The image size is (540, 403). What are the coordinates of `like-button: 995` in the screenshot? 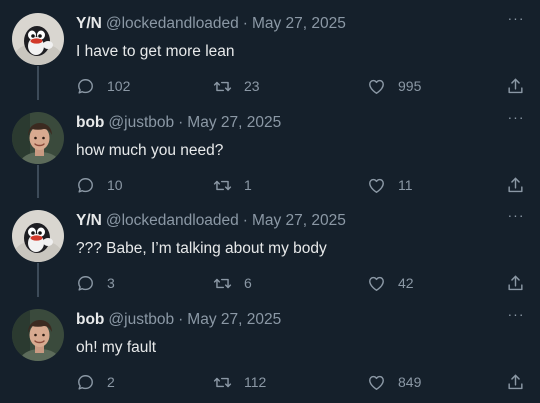 It's located at (394, 86).